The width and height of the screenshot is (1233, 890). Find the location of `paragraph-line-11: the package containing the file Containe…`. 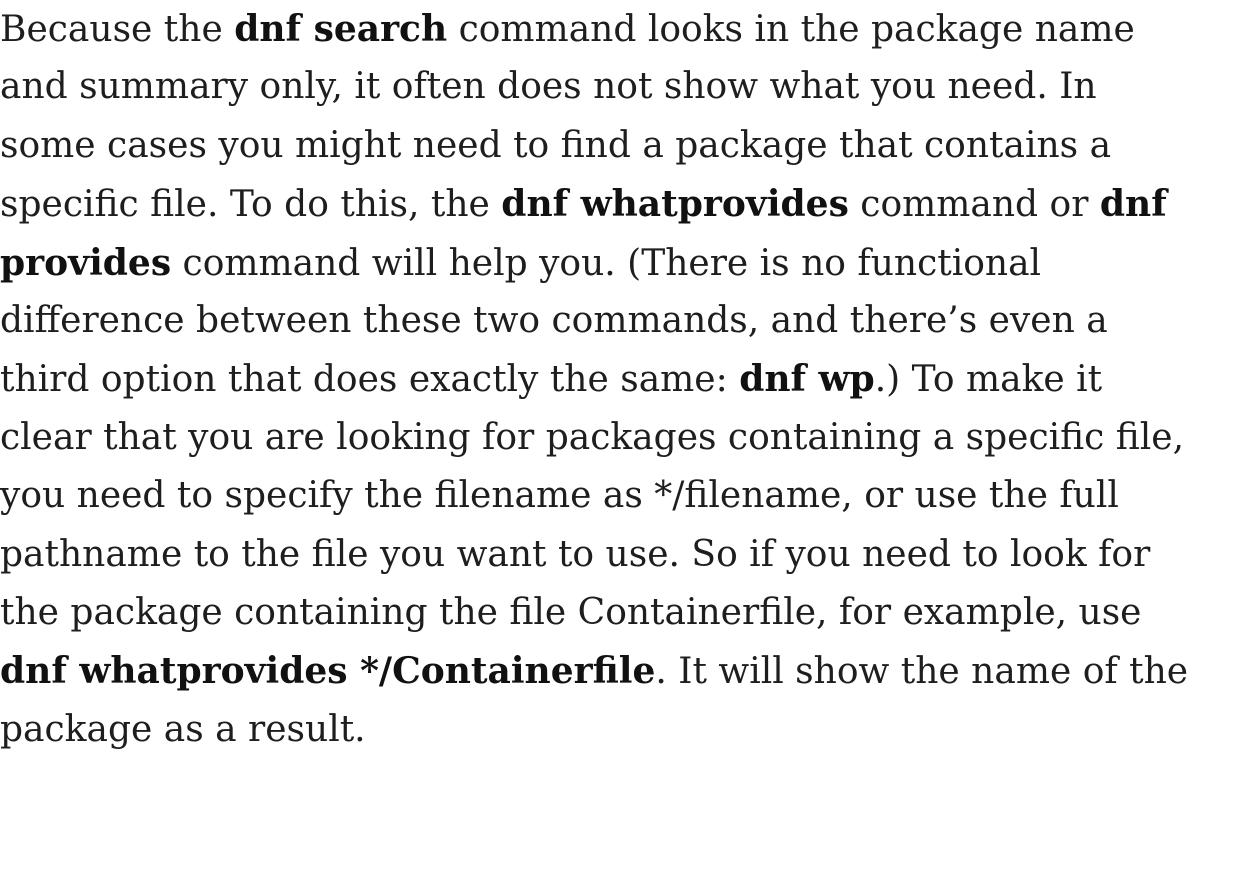

paragraph-line-11: the package containing the file Containe… is located at coordinates (571, 613).